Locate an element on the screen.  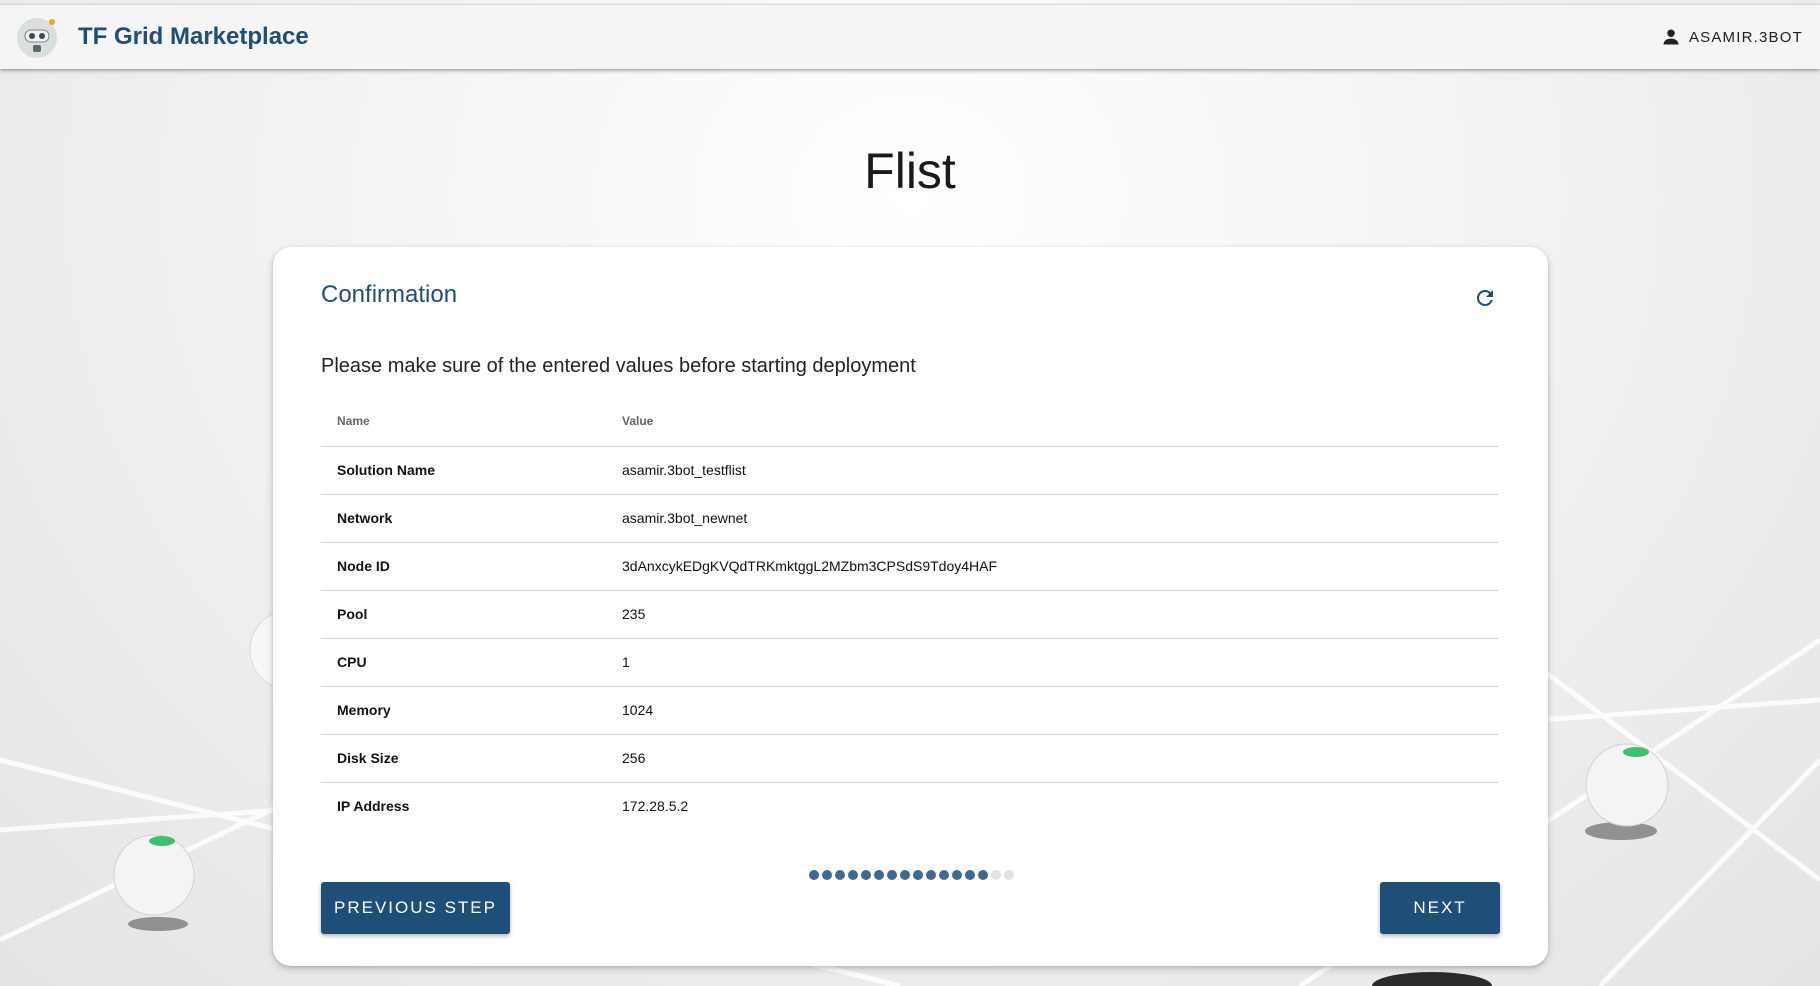
row-name: Node ID is located at coordinates (463, 566).